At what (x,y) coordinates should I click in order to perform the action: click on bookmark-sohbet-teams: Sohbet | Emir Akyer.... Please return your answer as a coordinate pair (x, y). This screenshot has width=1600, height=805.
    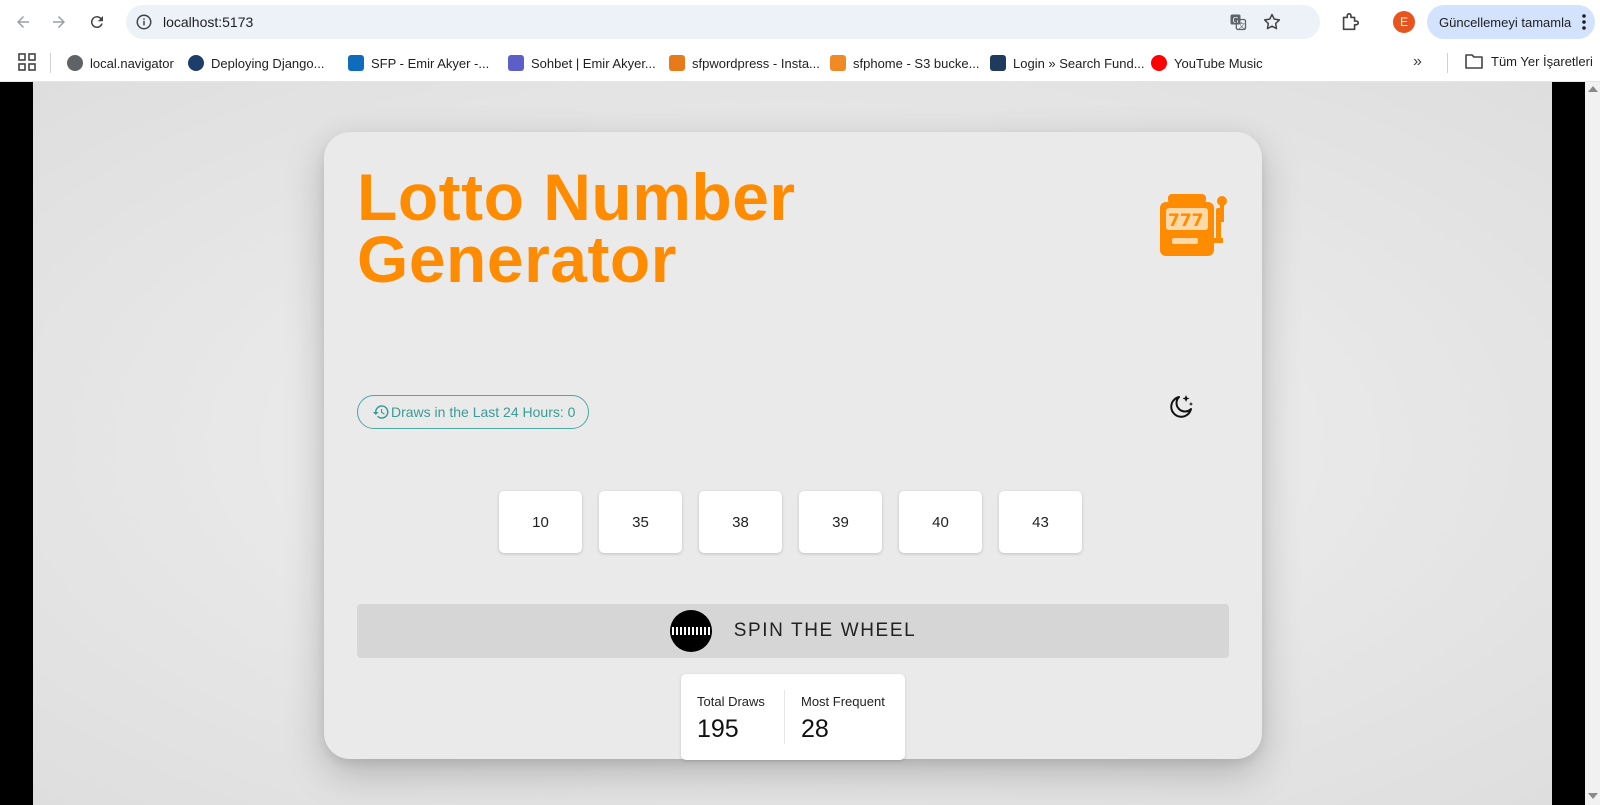
    Looking at the image, I should click on (582, 63).